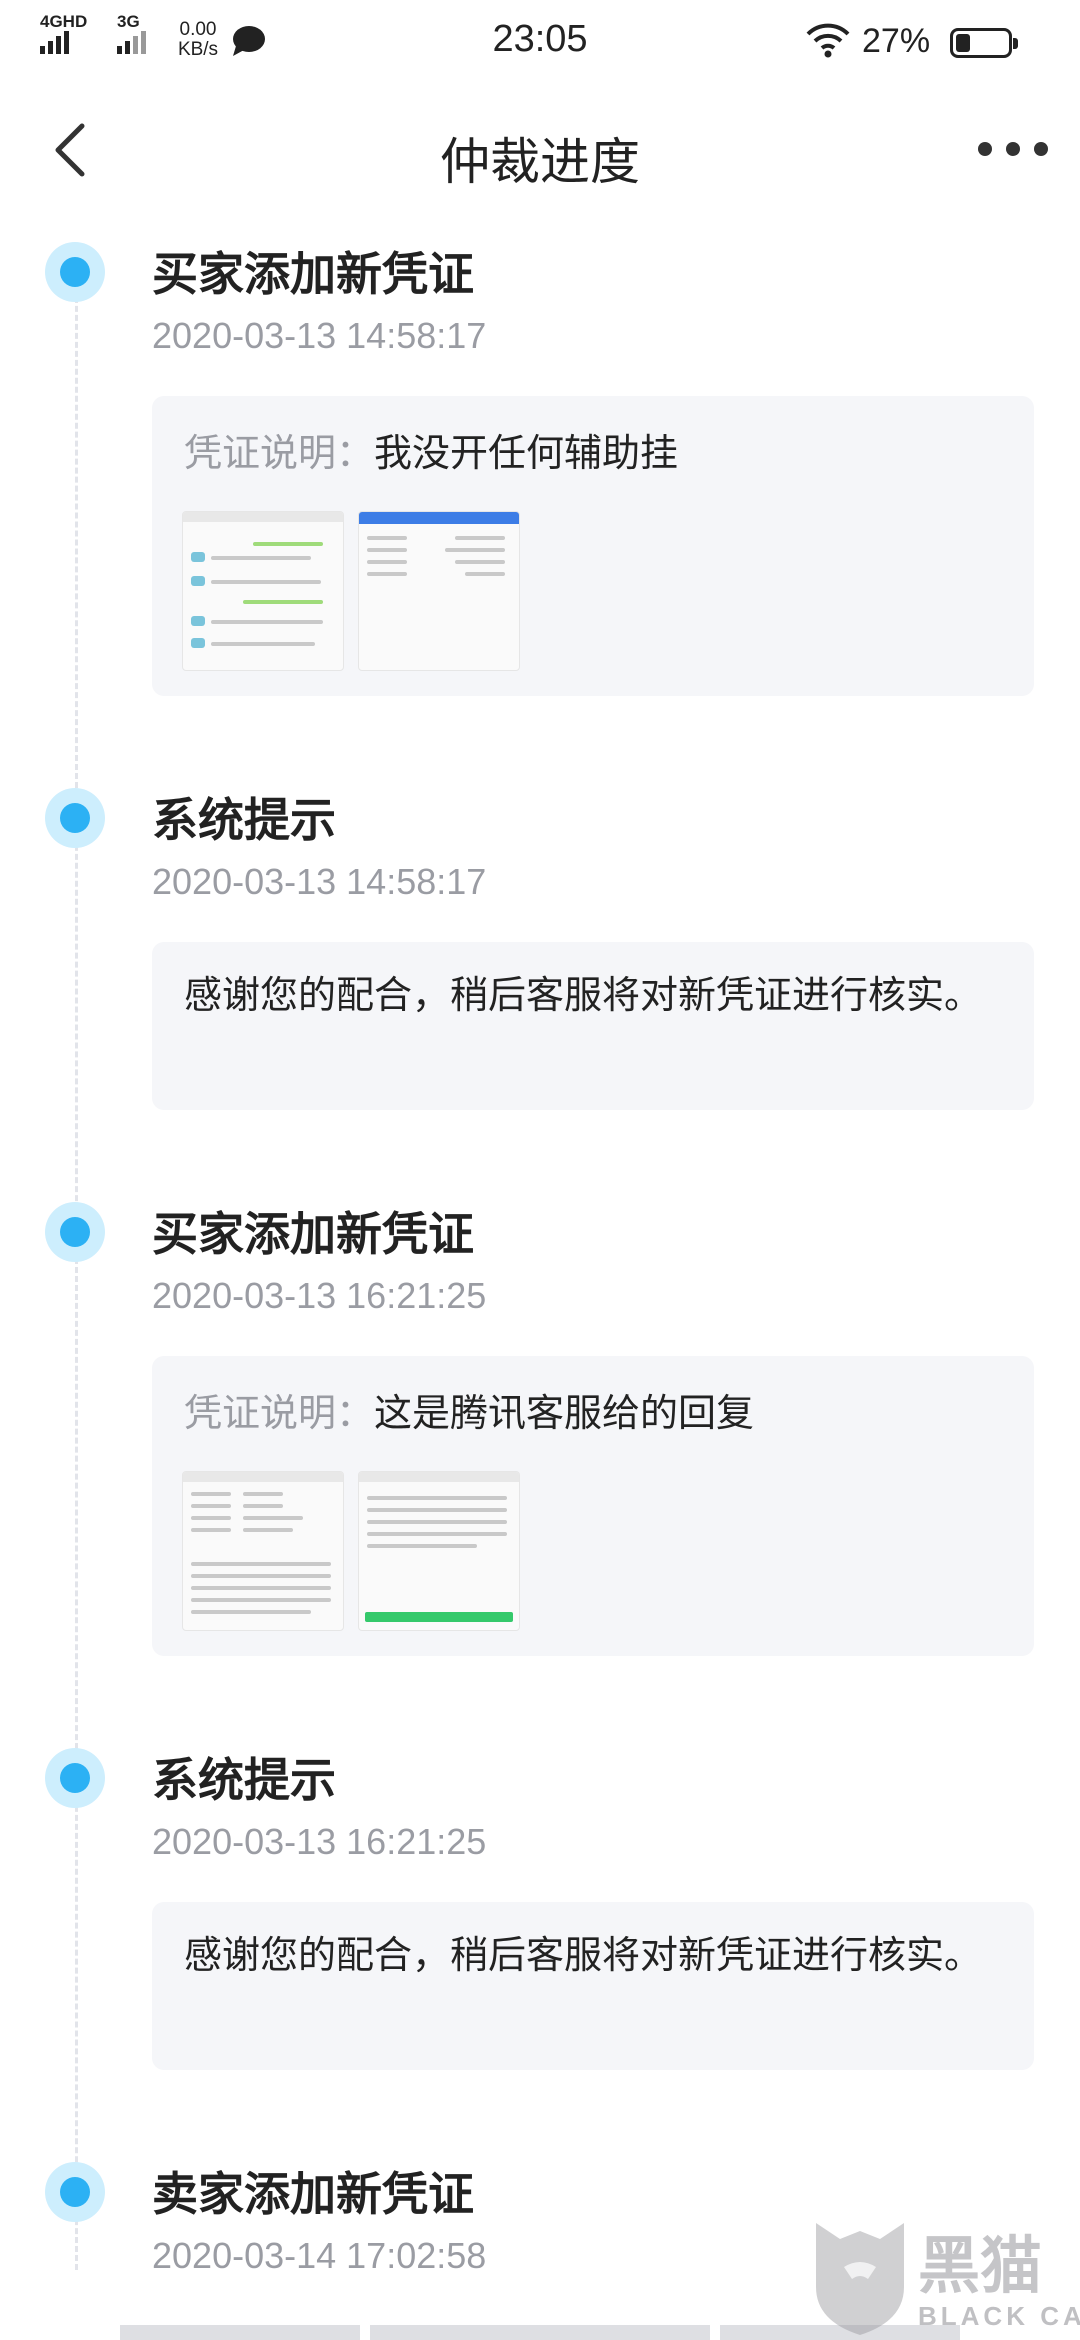 The image size is (1080, 2340). Describe the element at coordinates (540, 45) in the screenshot. I see `status-bar: 4GHD 3G 0.00 KB/s 23:05 27%` at that location.